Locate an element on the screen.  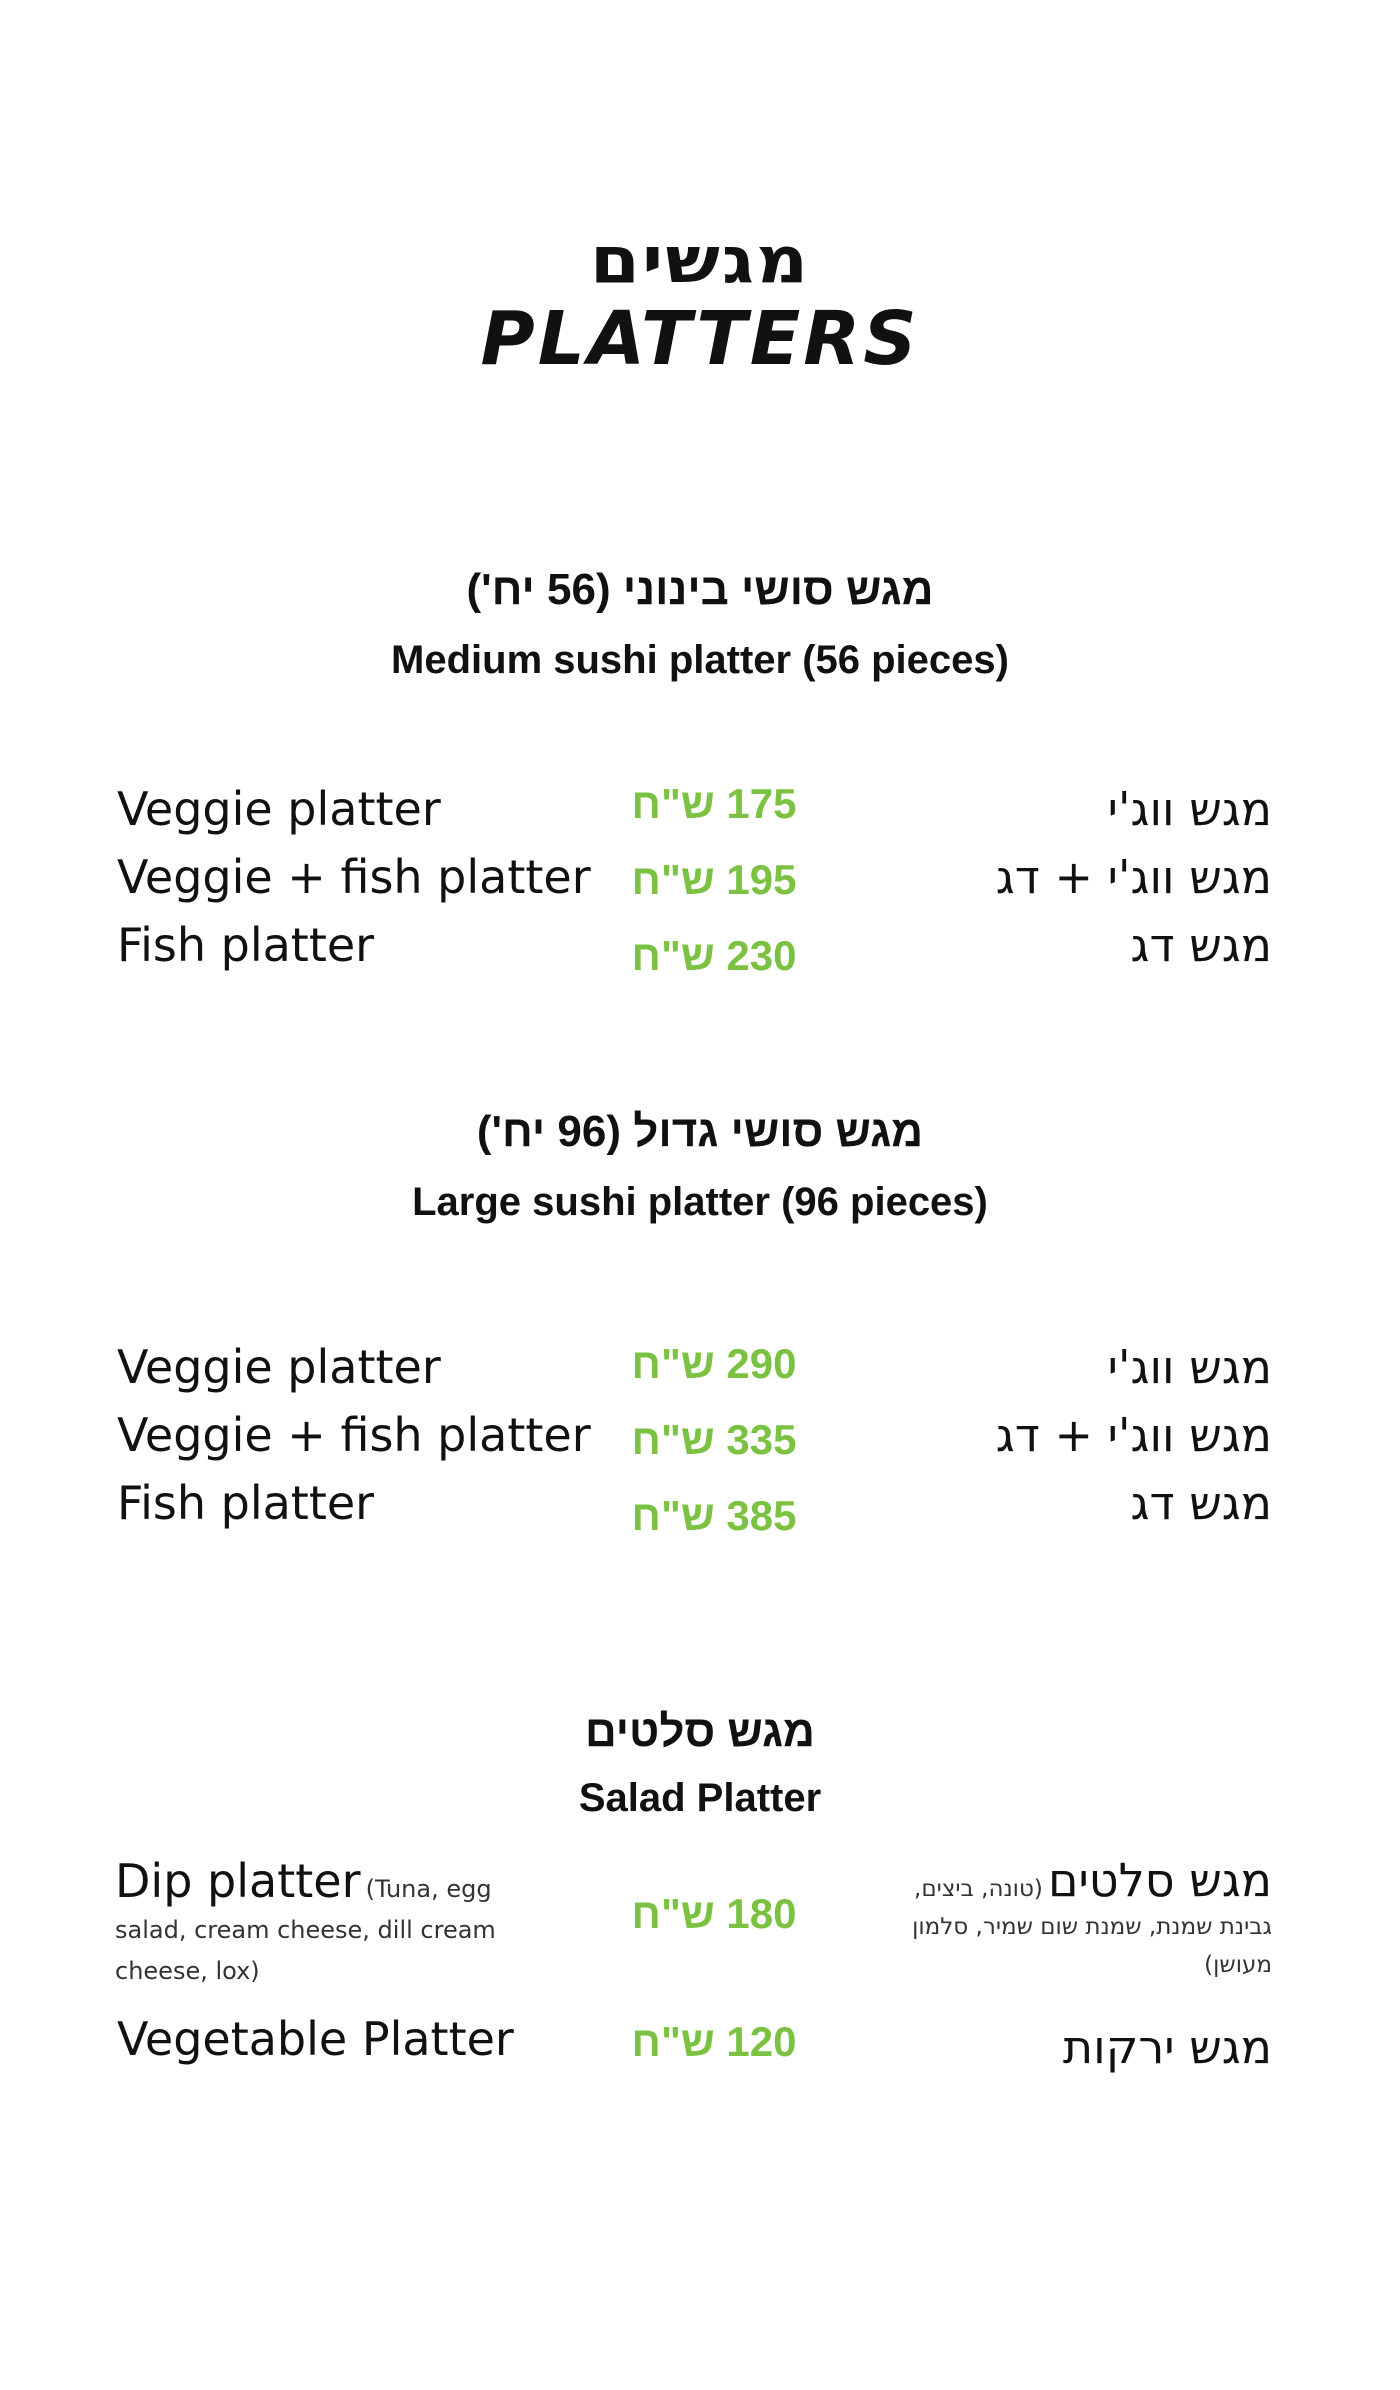
item-price: 385 ש"ח is located at coordinates (714, 1515).